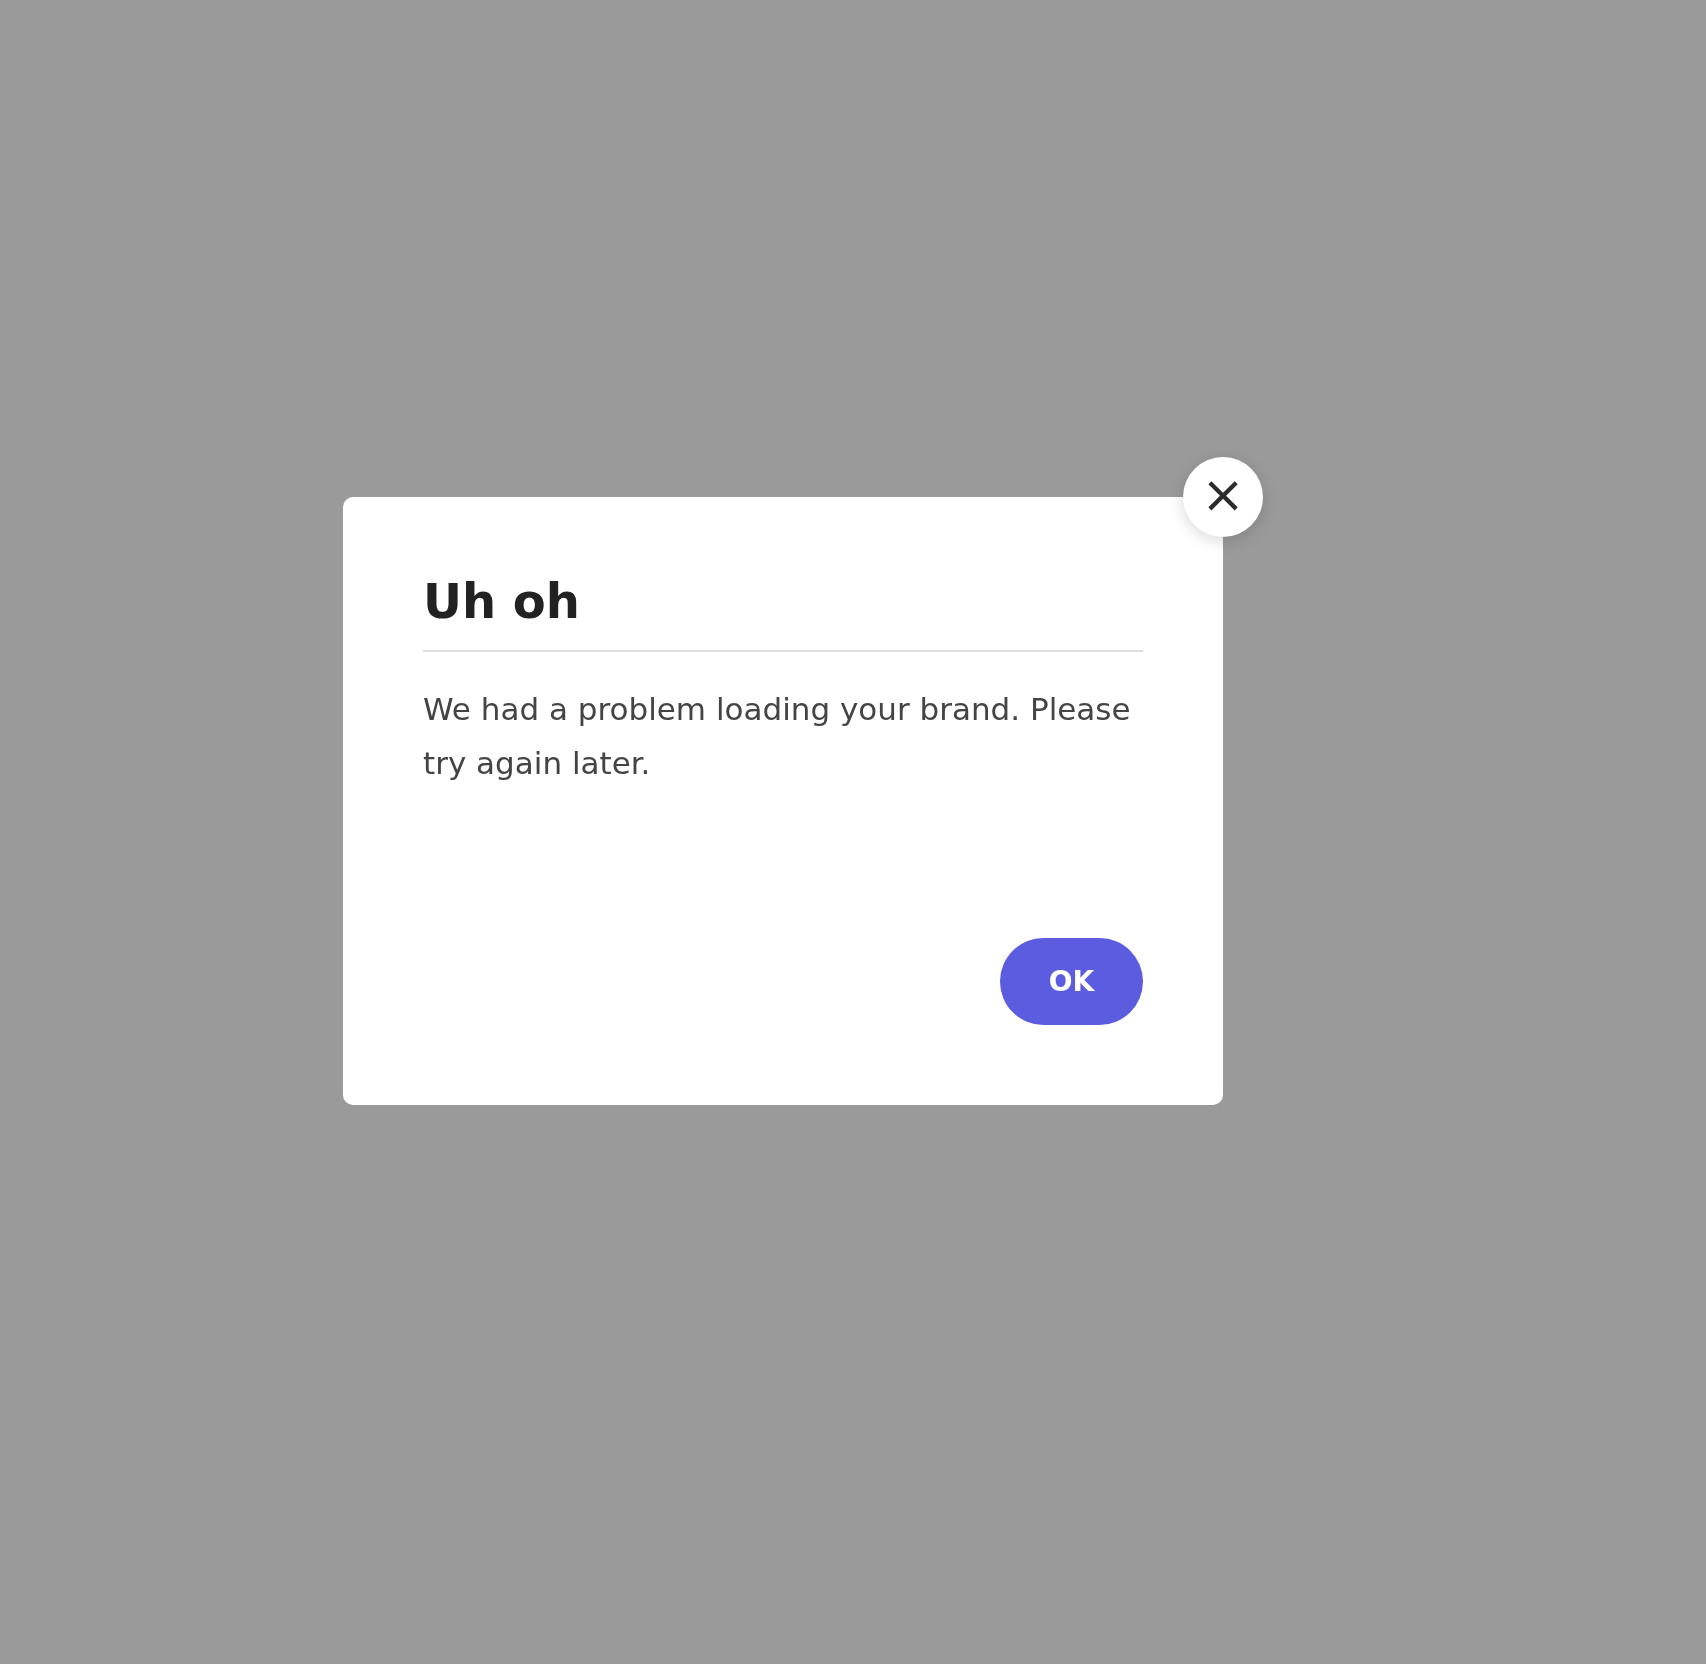 The image size is (1706, 1664). I want to click on close-button: ×, so click(1223, 497).